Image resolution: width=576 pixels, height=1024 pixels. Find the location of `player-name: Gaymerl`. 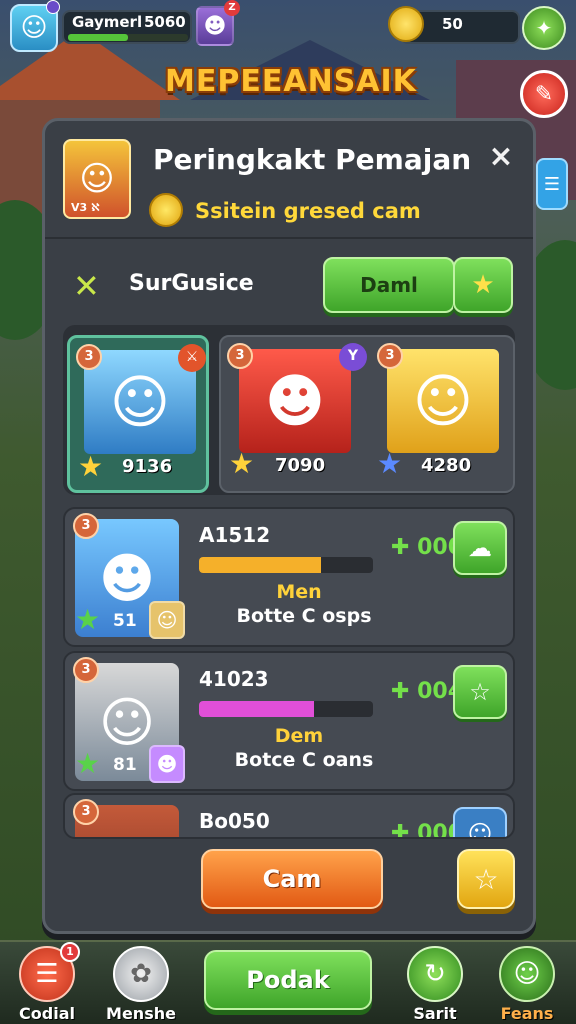

player-name: Gaymerl is located at coordinates (107, 22).